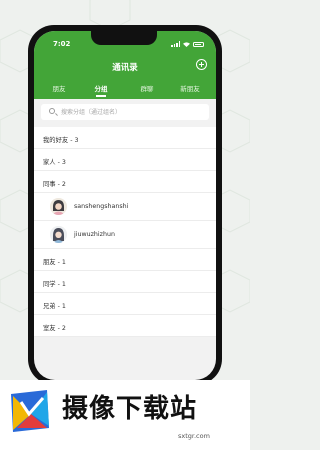 The width and height of the screenshot is (320, 450). I want to click on tab-group-chats: 群聊, so click(147, 88).